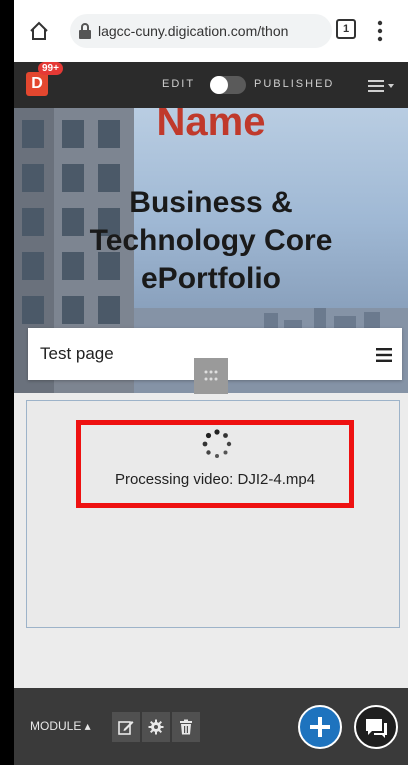 This screenshot has width=408, height=765. Describe the element at coordinates (50, 68) in the screenshot. I see `notification-badge: 99+` at that location.